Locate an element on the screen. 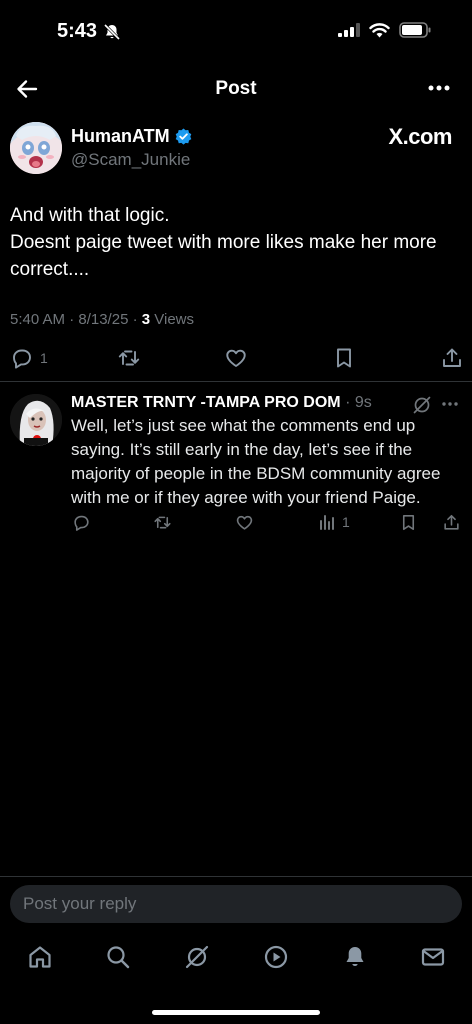 This screenshot has height=1024, width=472. reply-composer: Post your reply is located at coordinates (236, 904).